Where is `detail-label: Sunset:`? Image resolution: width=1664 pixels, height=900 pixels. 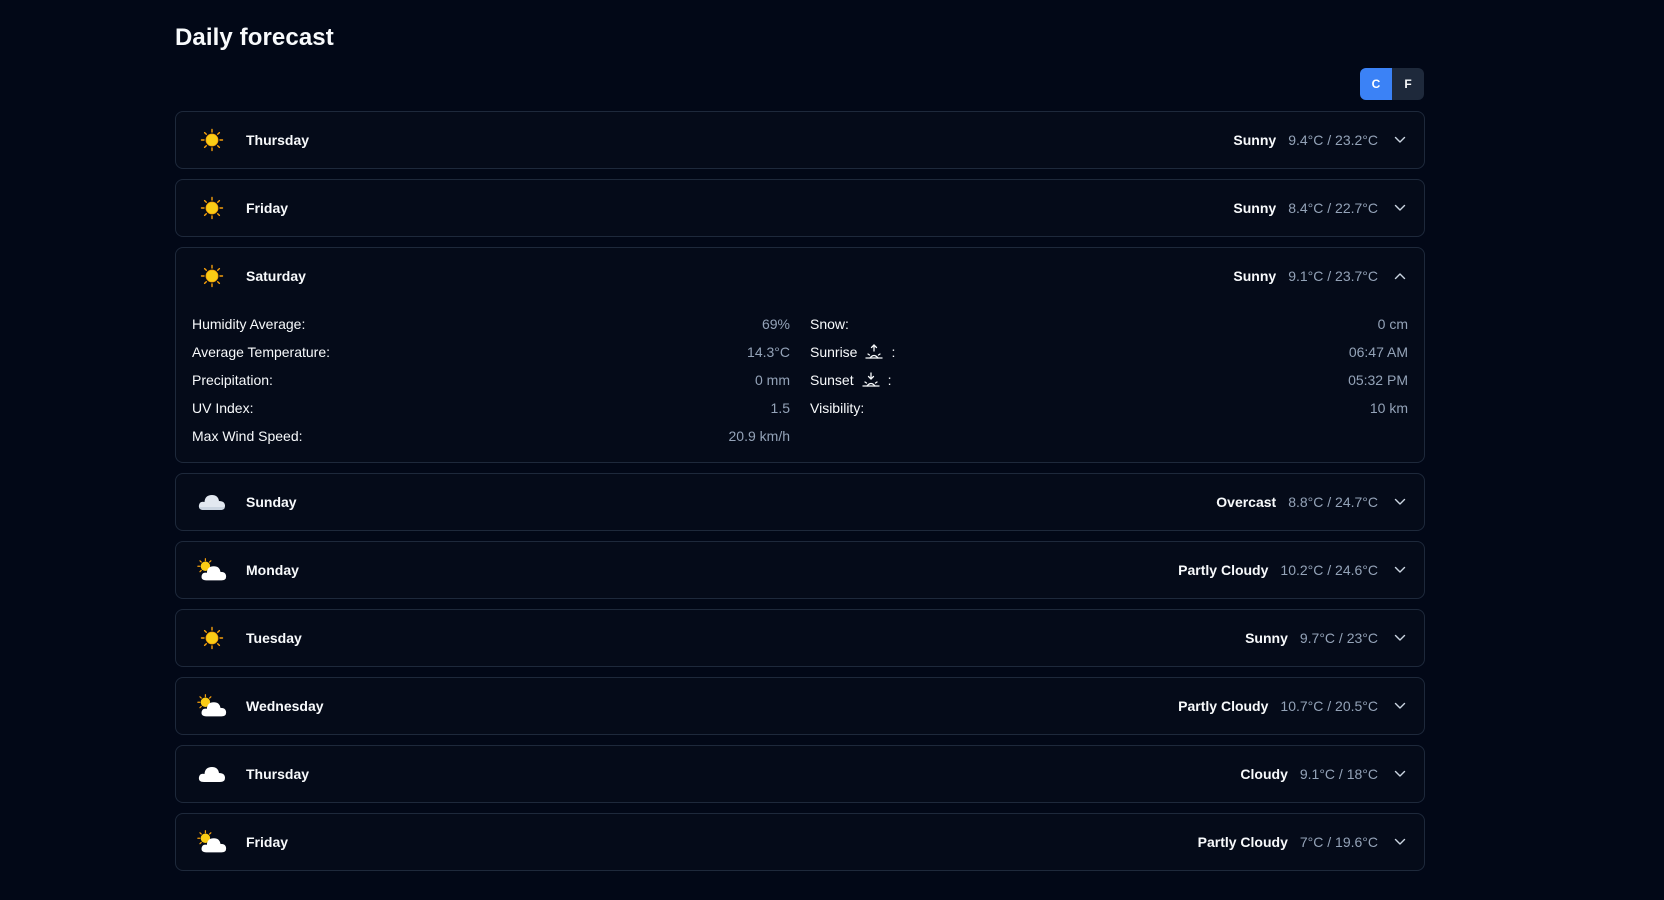
detail-label: Sunset: is located at coordinates (850, 380).